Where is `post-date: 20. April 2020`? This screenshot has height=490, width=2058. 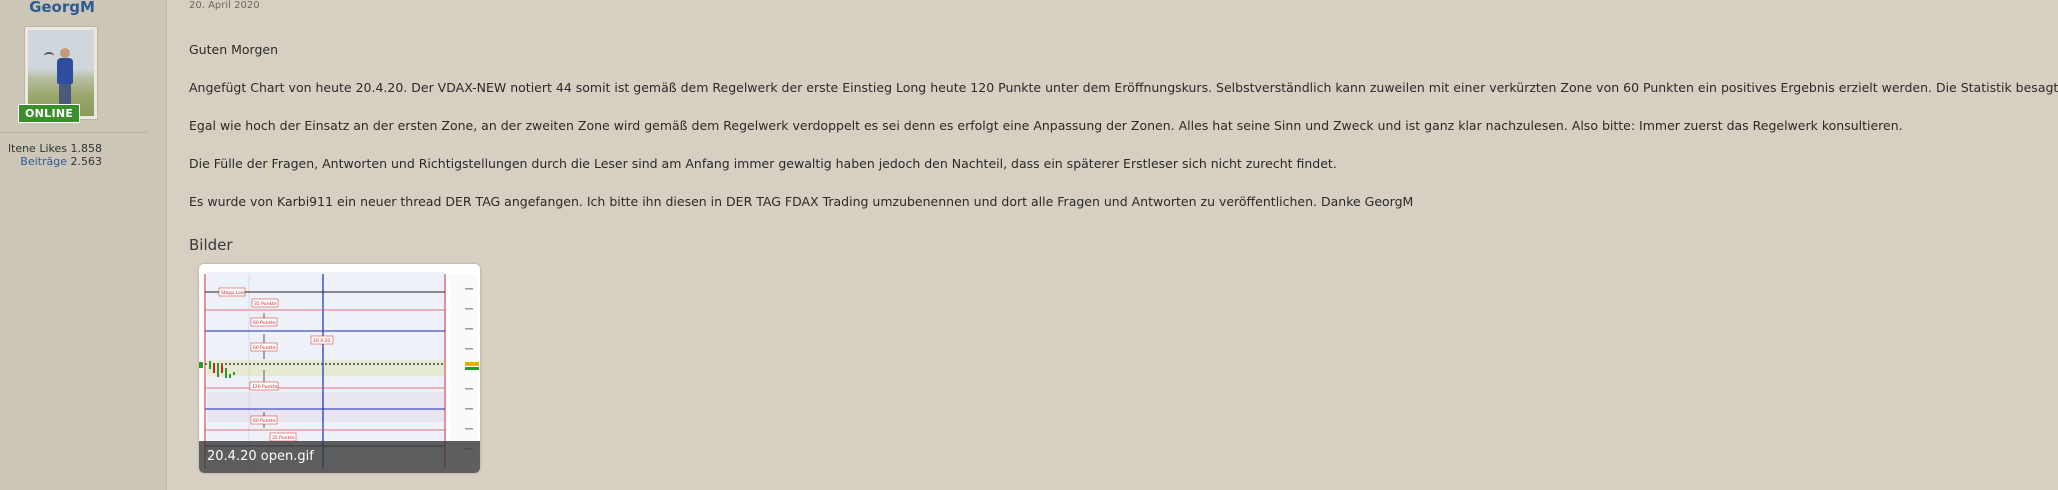
post-date: 20. April 2020 is located at coordinates (224, 5).